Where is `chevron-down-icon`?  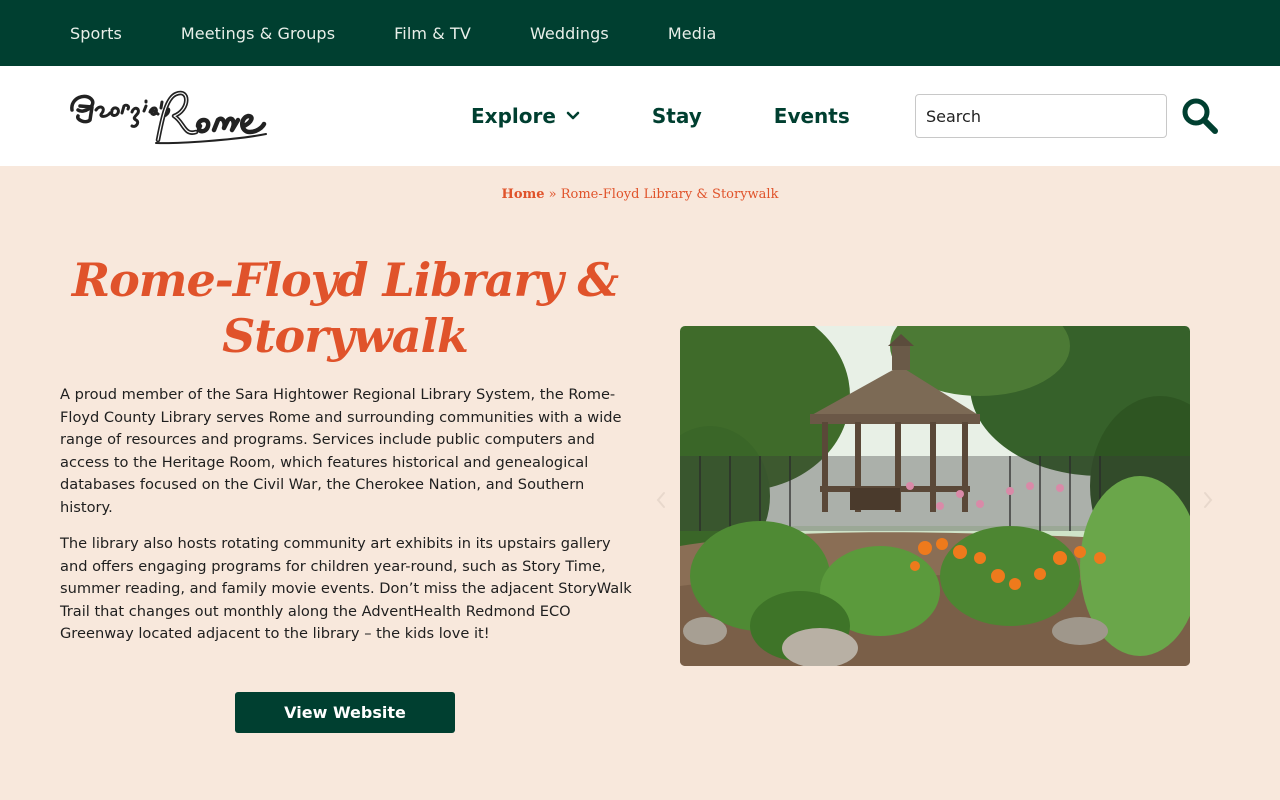 chevron-down-icon is located at coordinates (573, 115).